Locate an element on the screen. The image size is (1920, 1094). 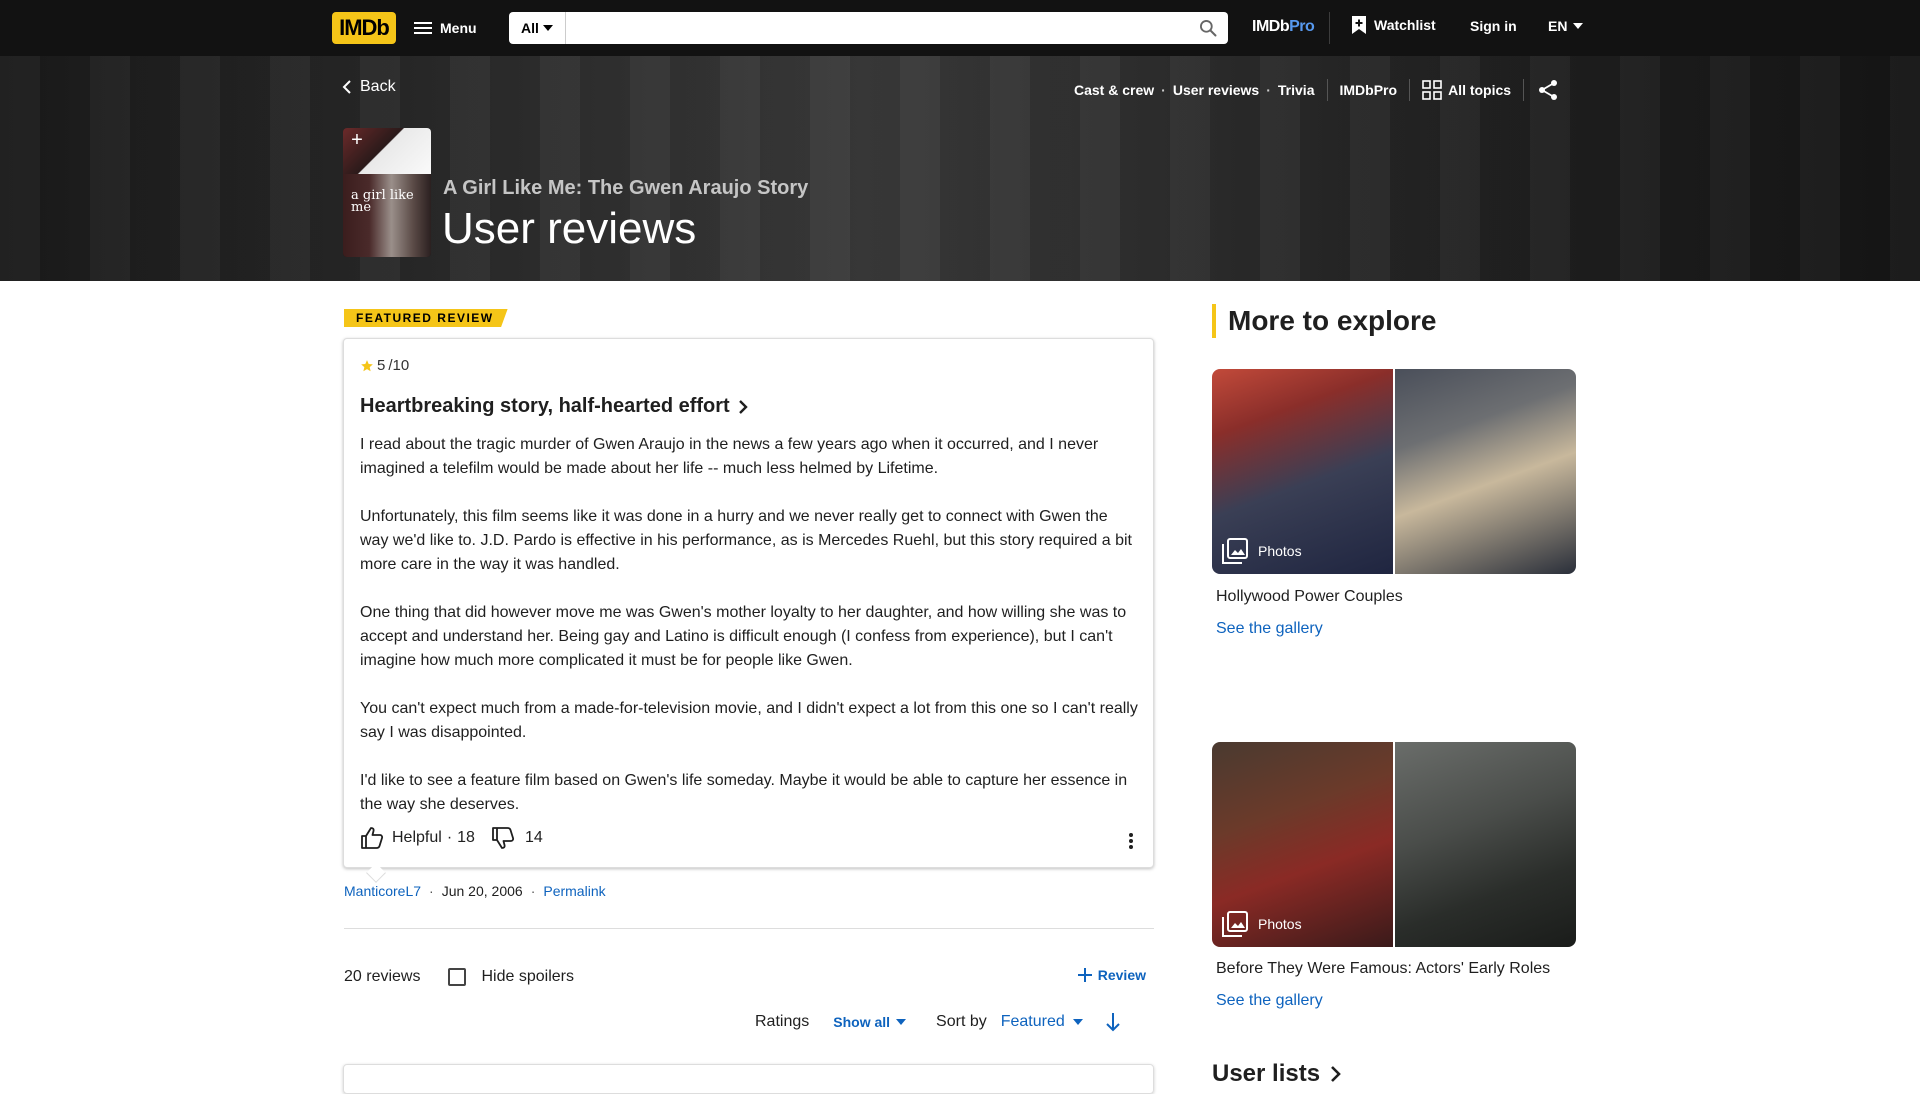
language-selector: EN is located at coordinates (1566, 26).